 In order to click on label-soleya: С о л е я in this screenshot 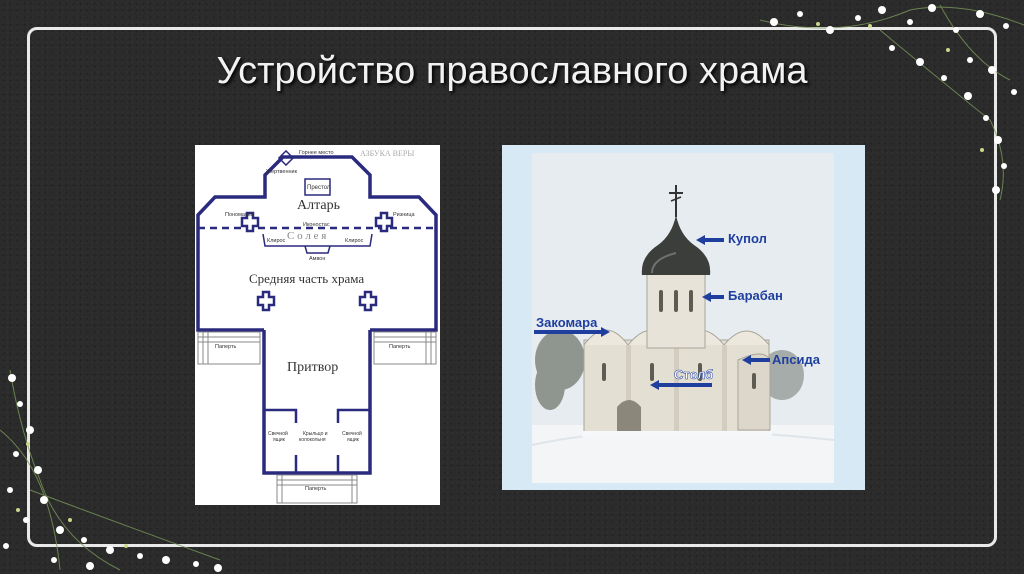, I will do `click(306, 236)`.